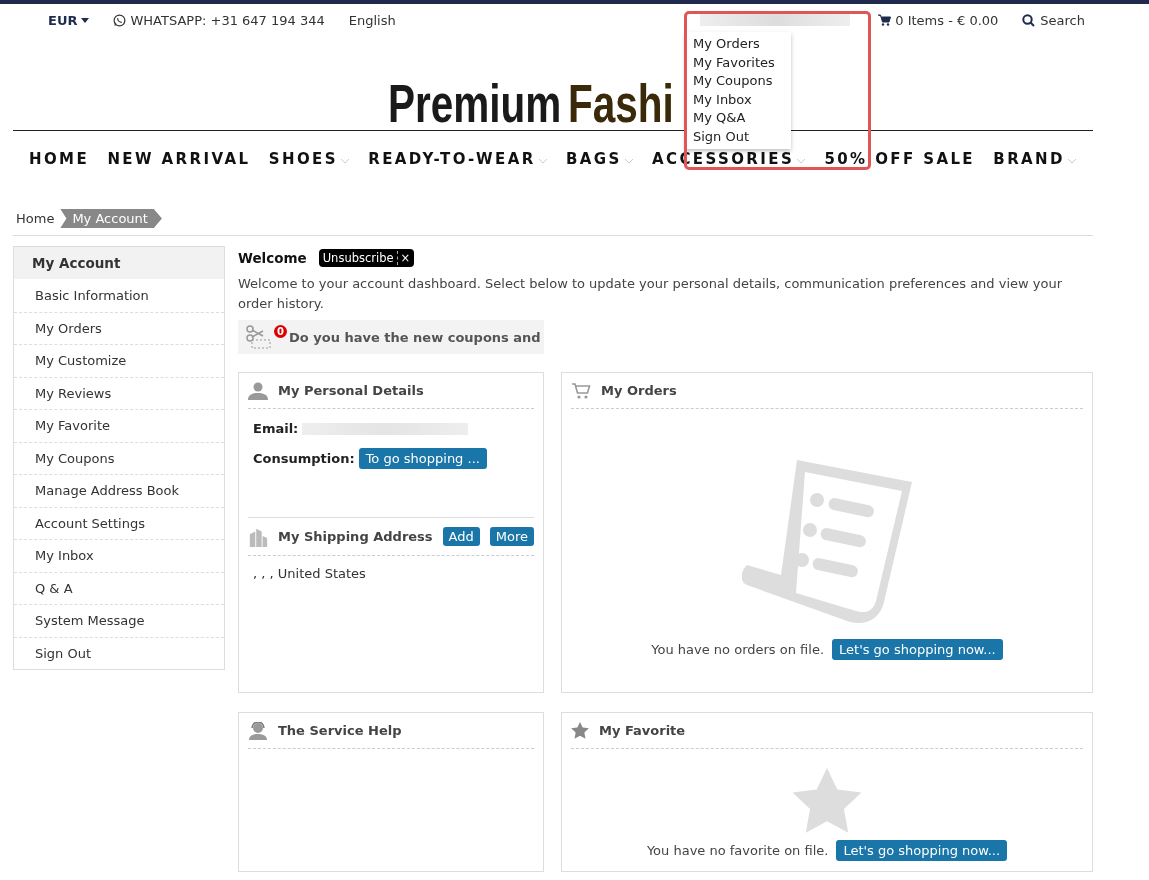 Image resolution: width=1149 pixels, height=880 pixels. I want to click on currency-selector: EUR, so click(69, 20).